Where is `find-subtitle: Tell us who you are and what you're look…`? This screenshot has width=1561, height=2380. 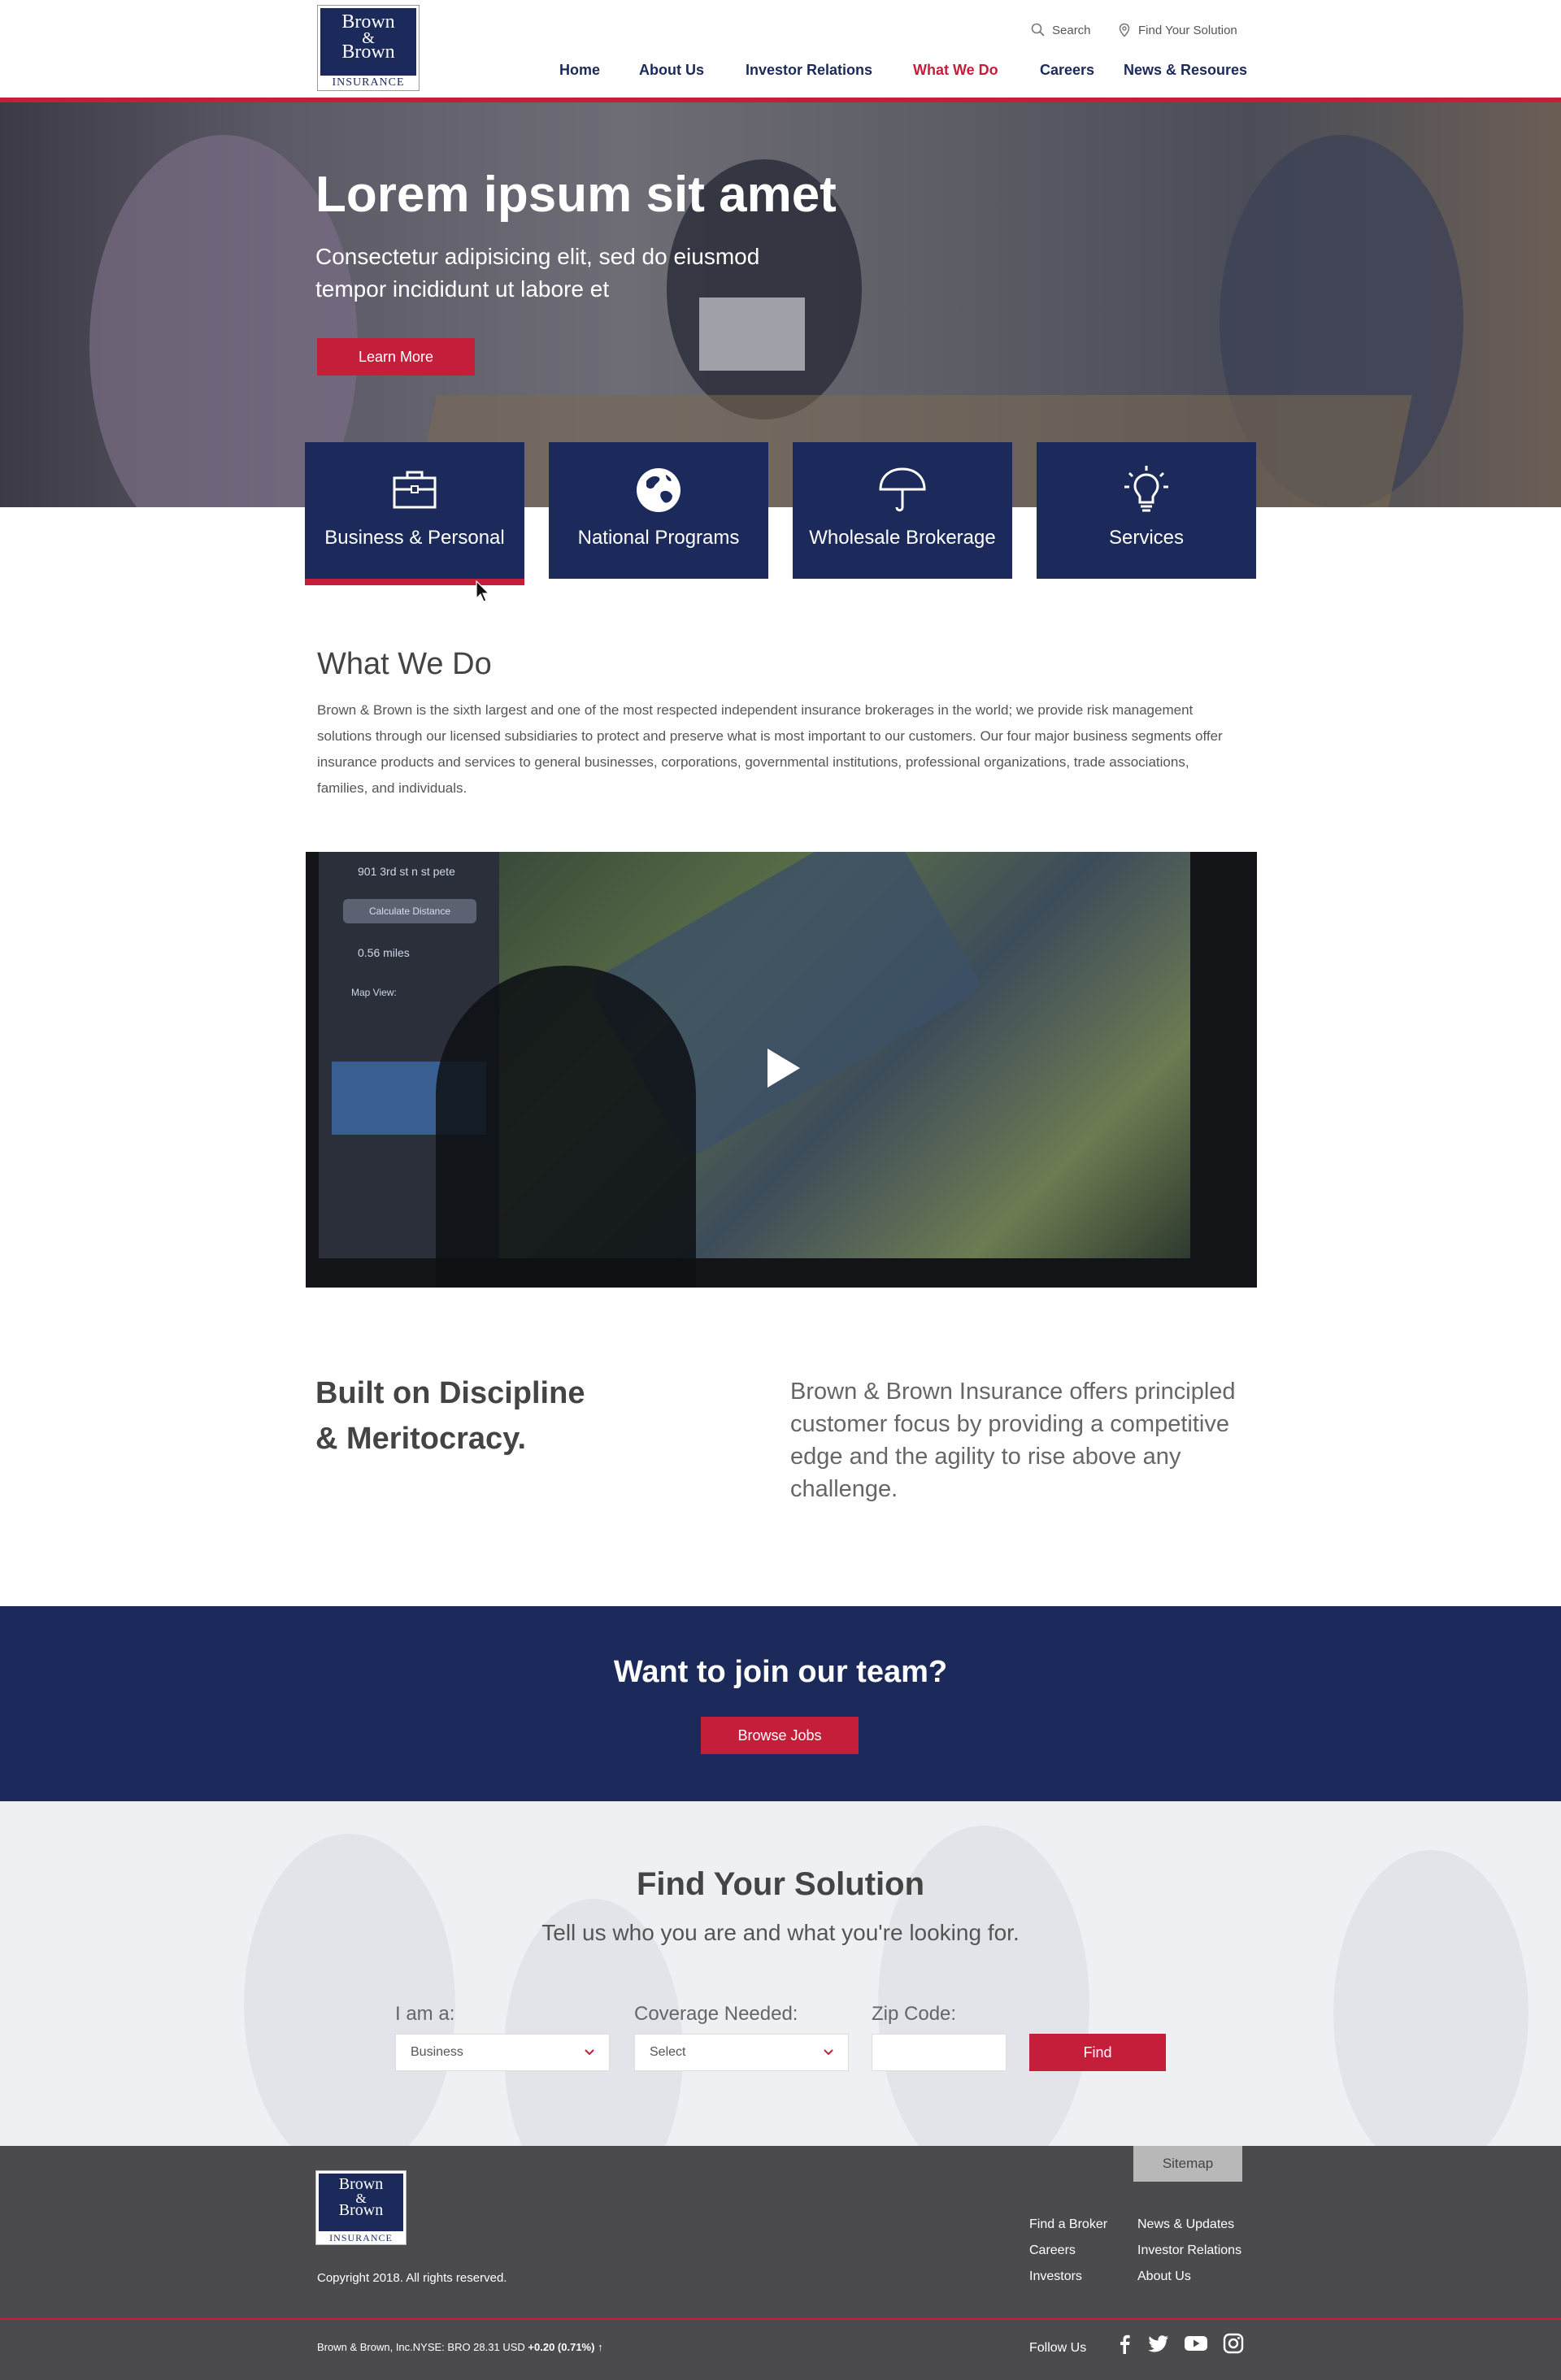 find-subtitle: Tell us who you are and what you're look… is located at coordinates (780, 1932).